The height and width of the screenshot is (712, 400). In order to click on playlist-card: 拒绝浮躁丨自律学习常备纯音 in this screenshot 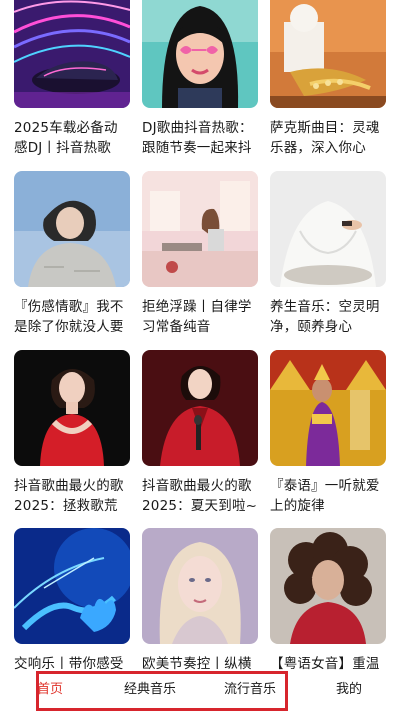, I will do `click(200, 254)`.